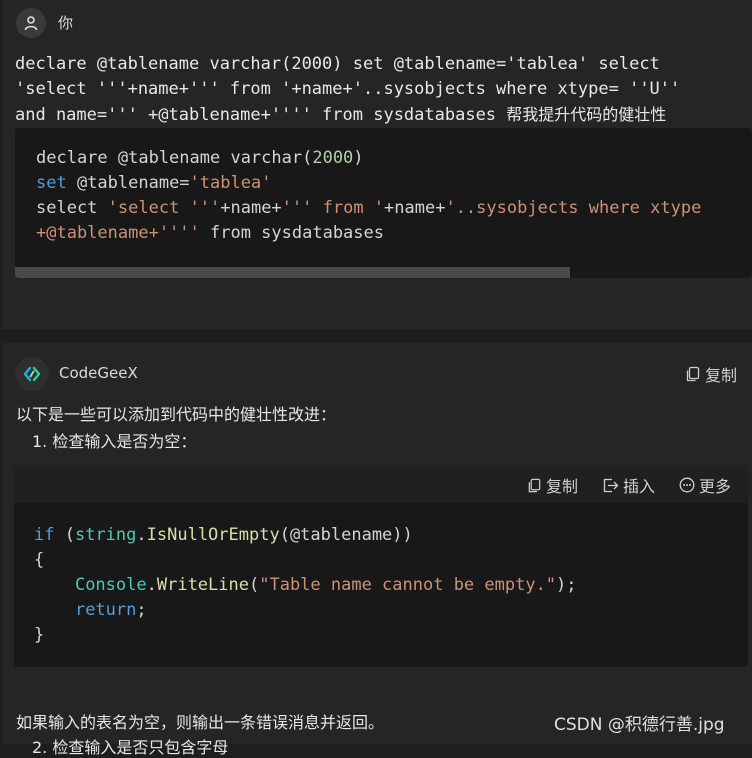 The width and height of the screenshot is (752, 758). Describe the element at coordinates (44, 535) in the screenshot. I see `code-token: if` at that location.